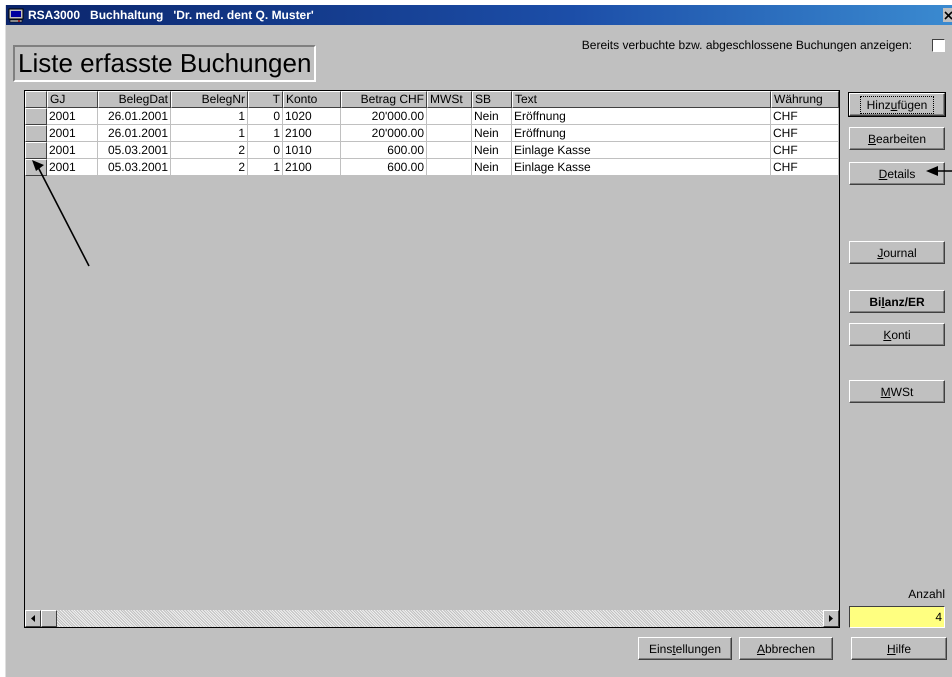  I want to click on close-icon, so click(947, 15).